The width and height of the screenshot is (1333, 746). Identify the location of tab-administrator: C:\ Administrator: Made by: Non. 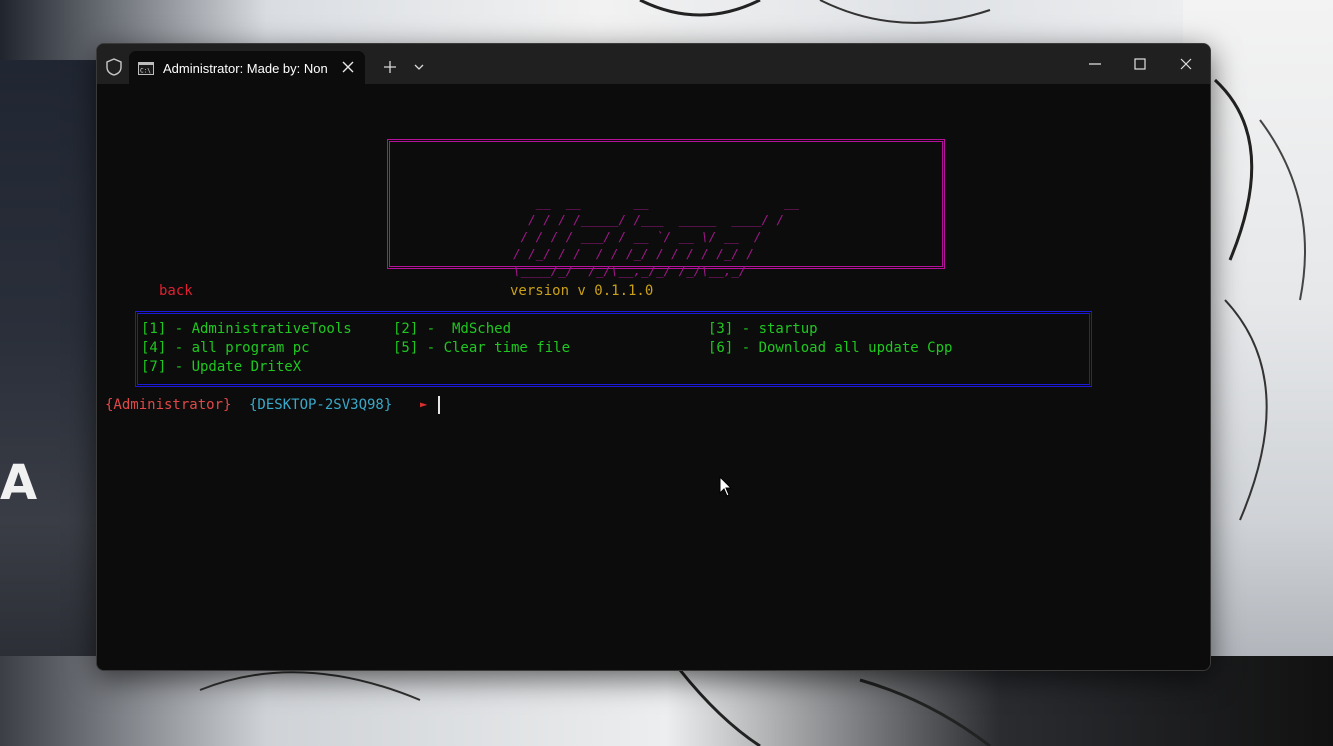
(247, 67).